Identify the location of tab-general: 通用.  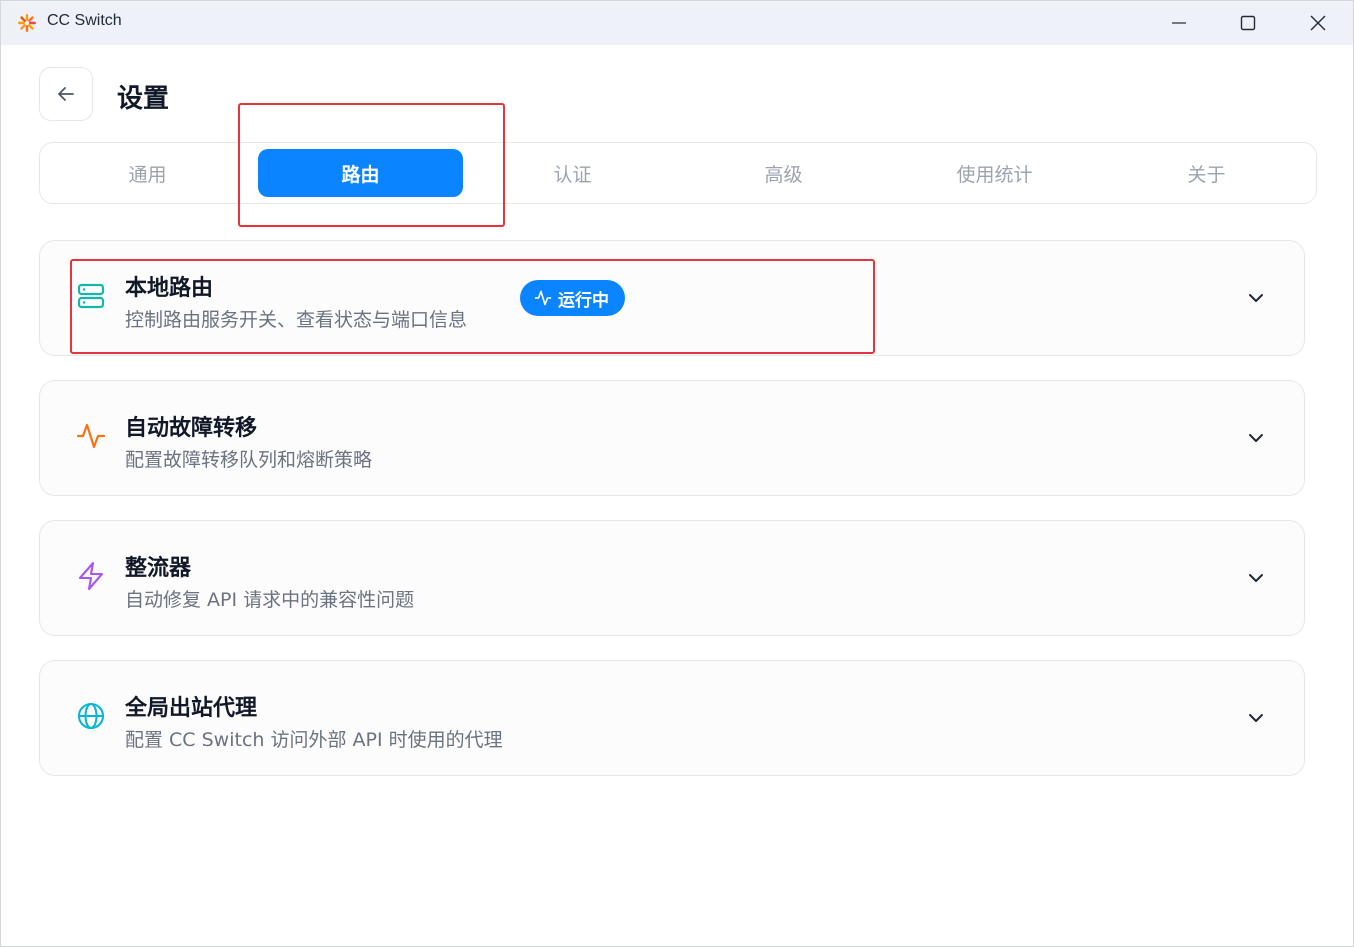
(147, 173).